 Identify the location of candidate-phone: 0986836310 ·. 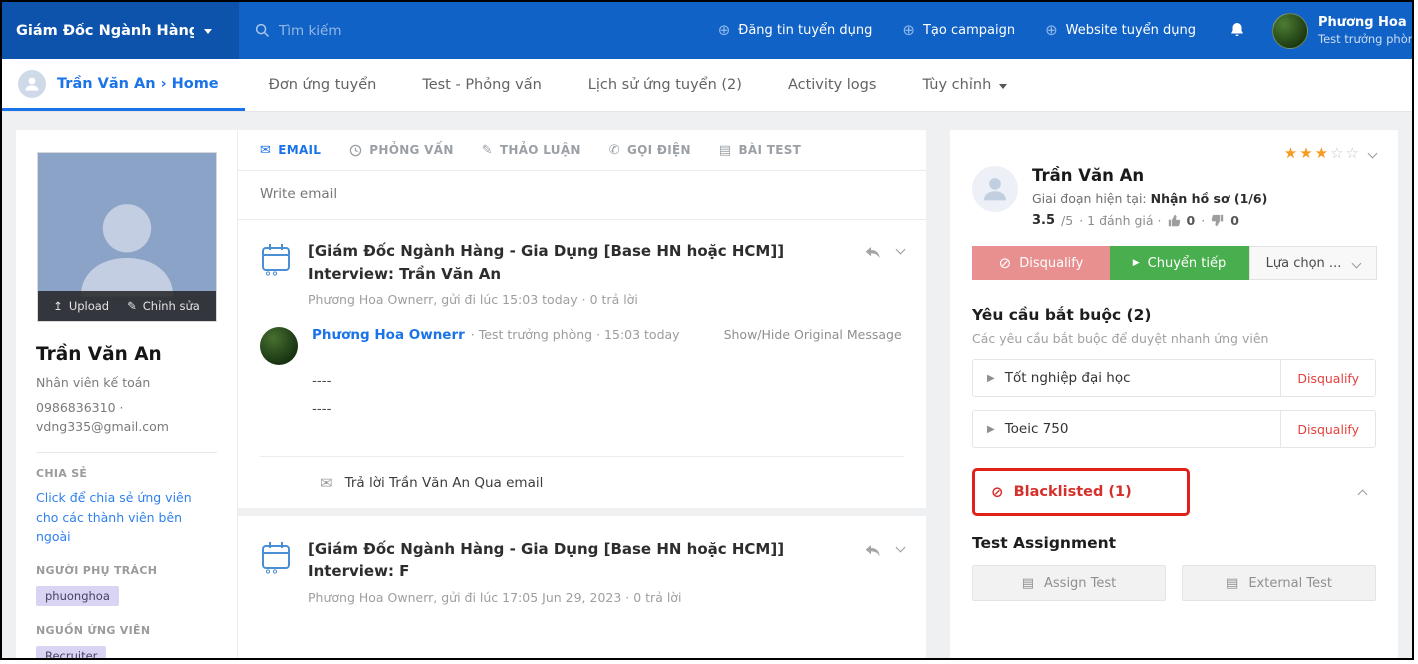
(80, 407).